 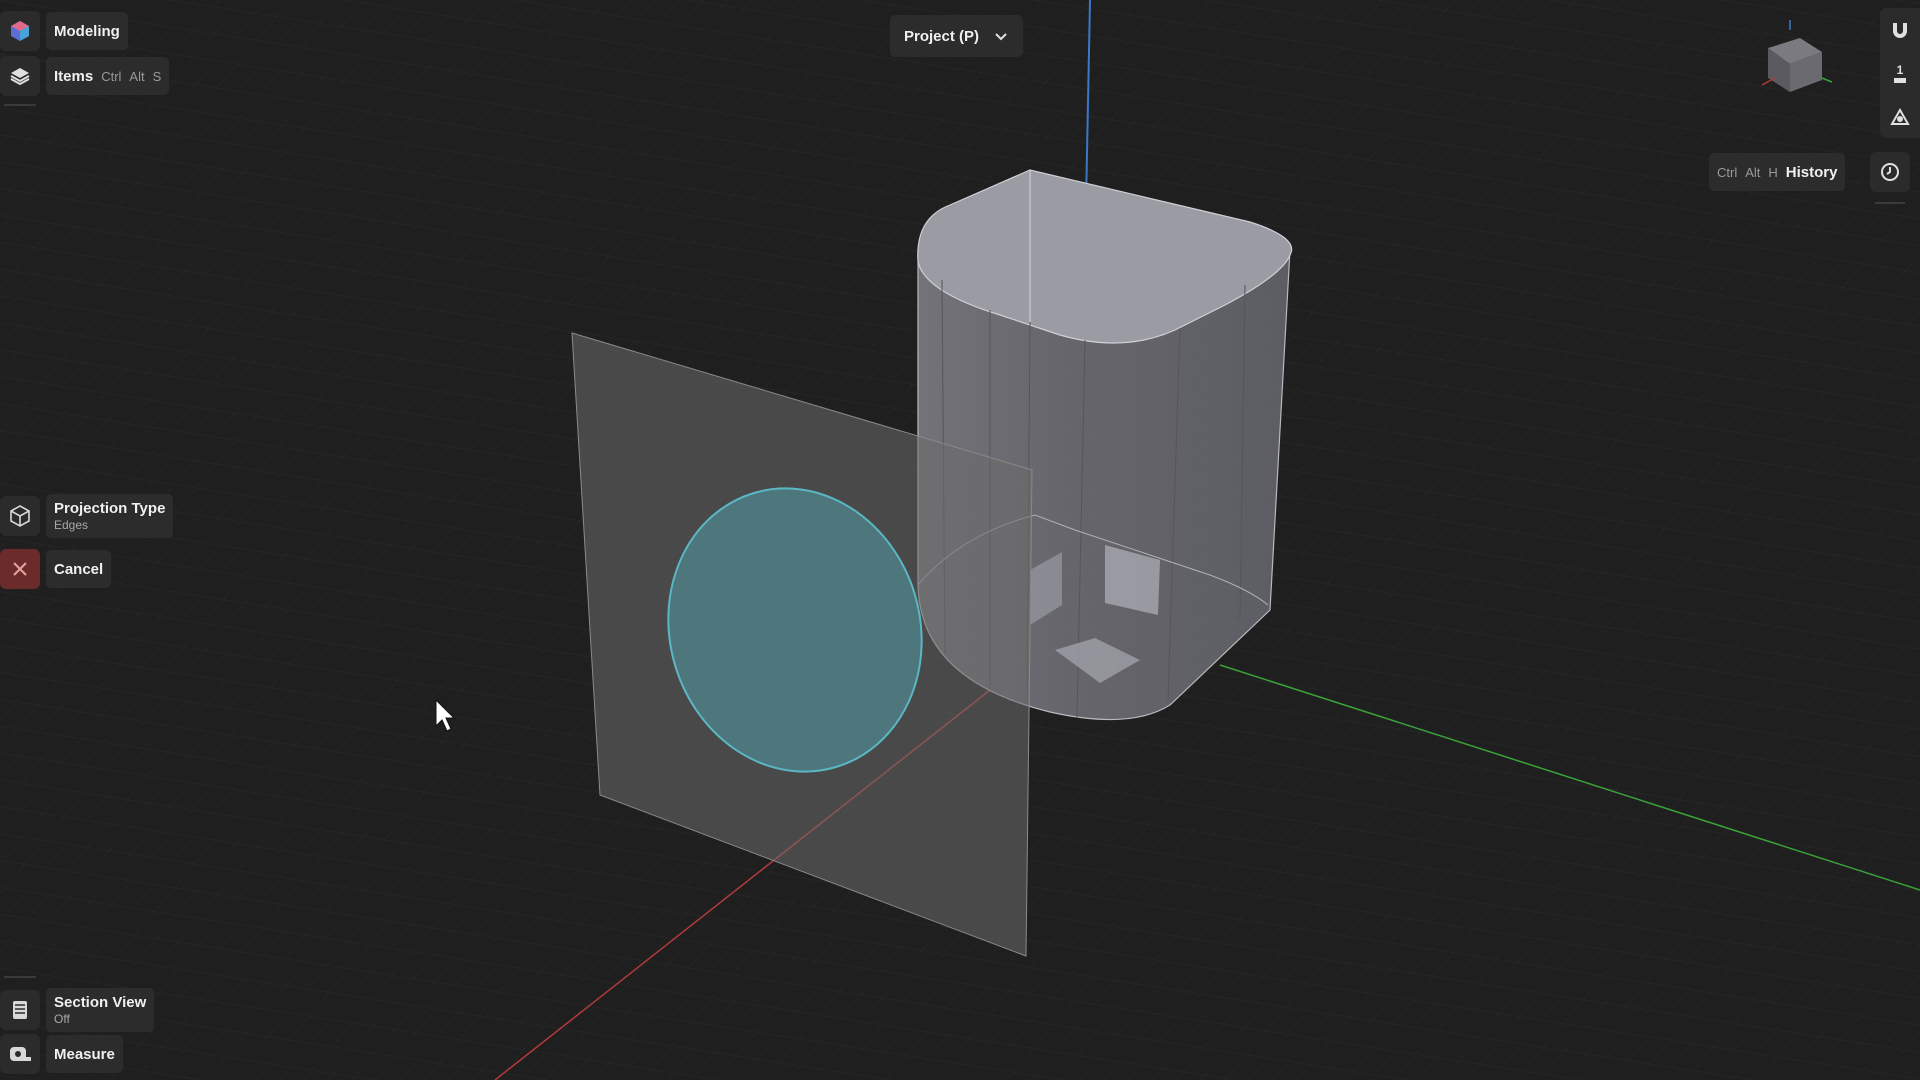 I want to click on section-view-option: Section View Off, so click(x=100, y=1010).